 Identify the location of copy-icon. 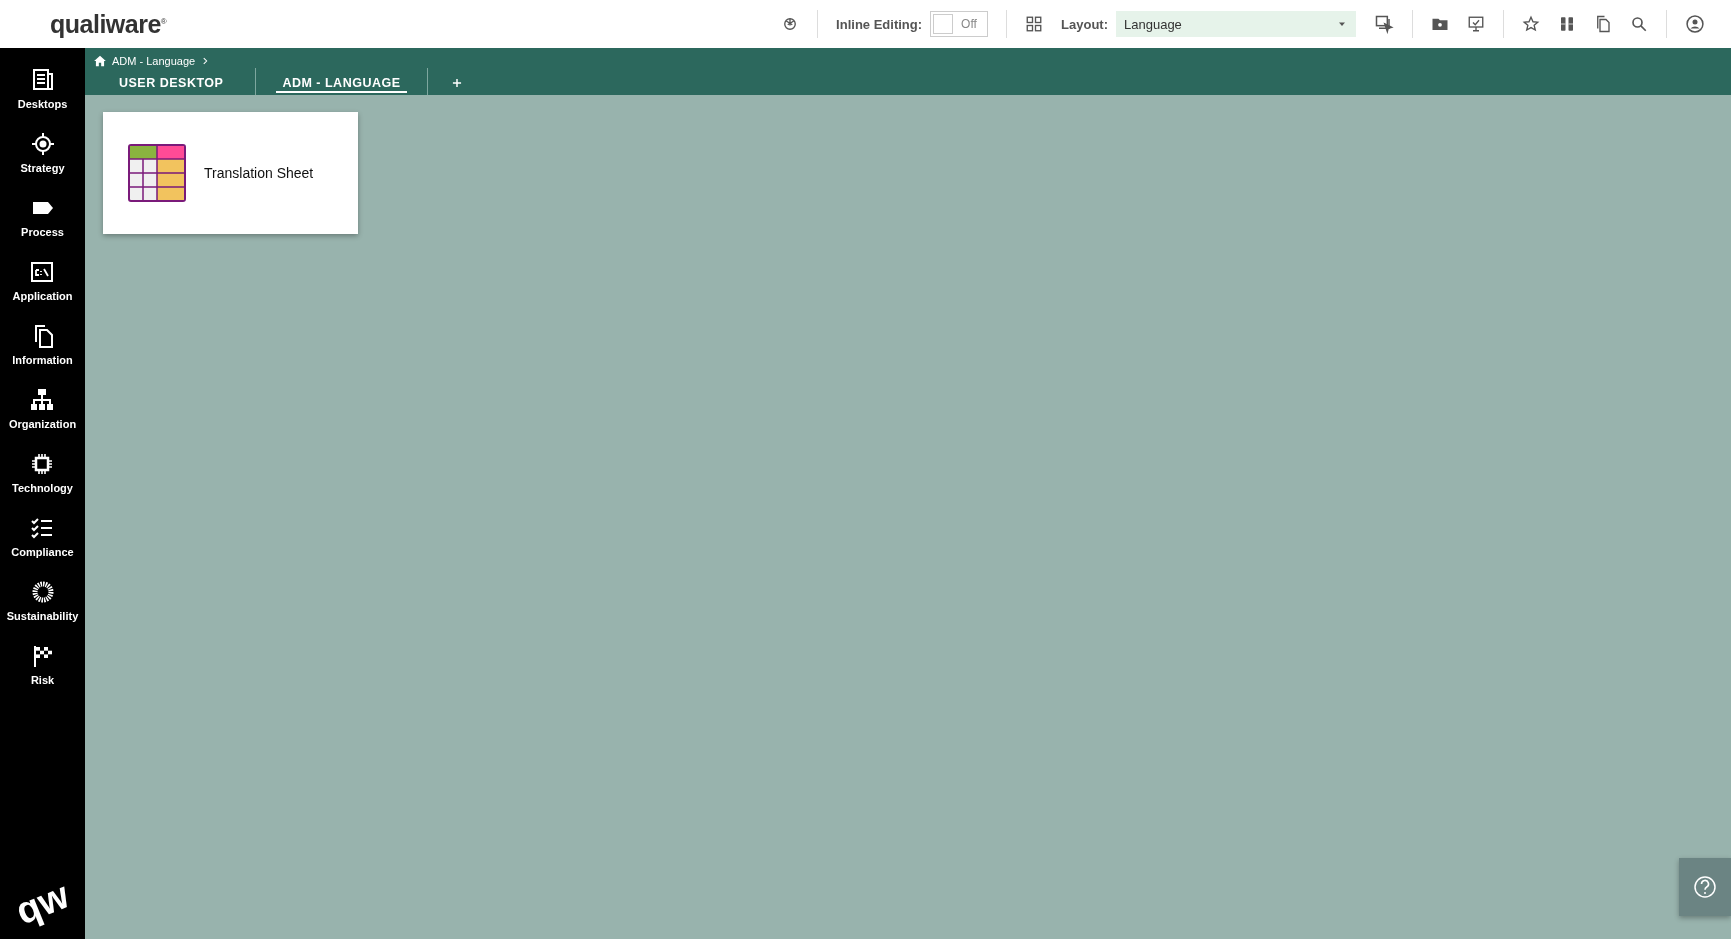
(1603, 24).